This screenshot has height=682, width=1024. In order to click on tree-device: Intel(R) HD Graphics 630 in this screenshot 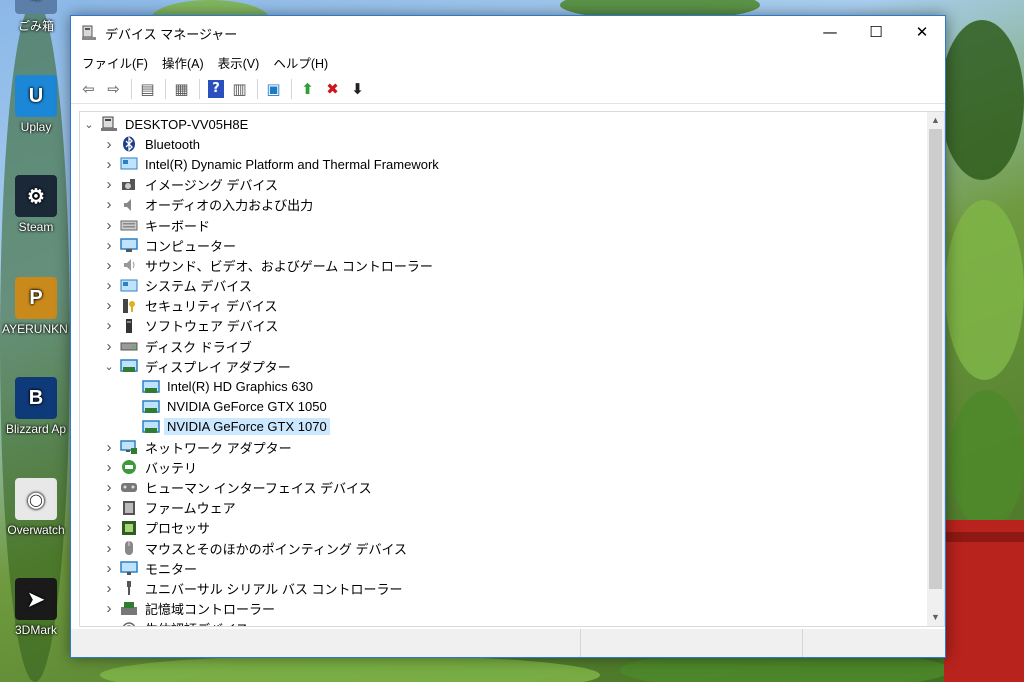, I will do `click(503, 386)`.